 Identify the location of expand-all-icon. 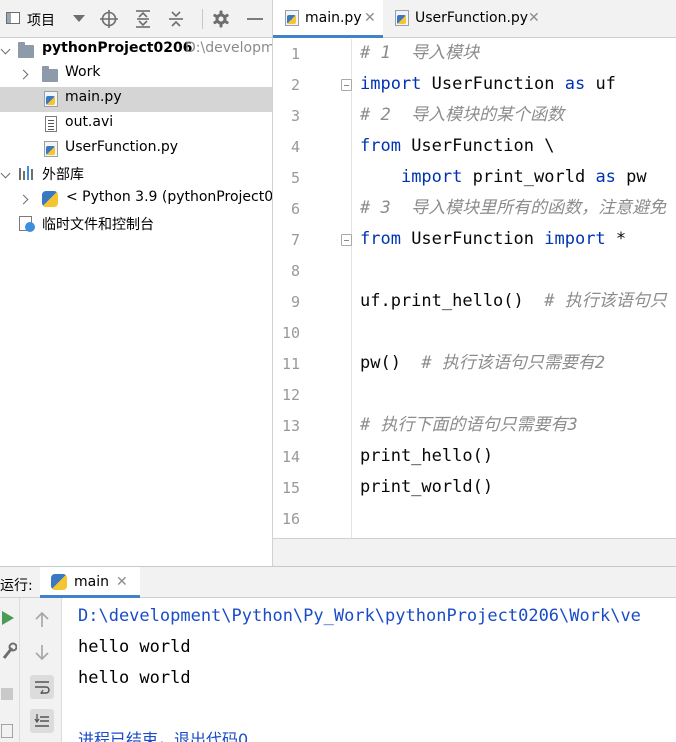
(143, 19).